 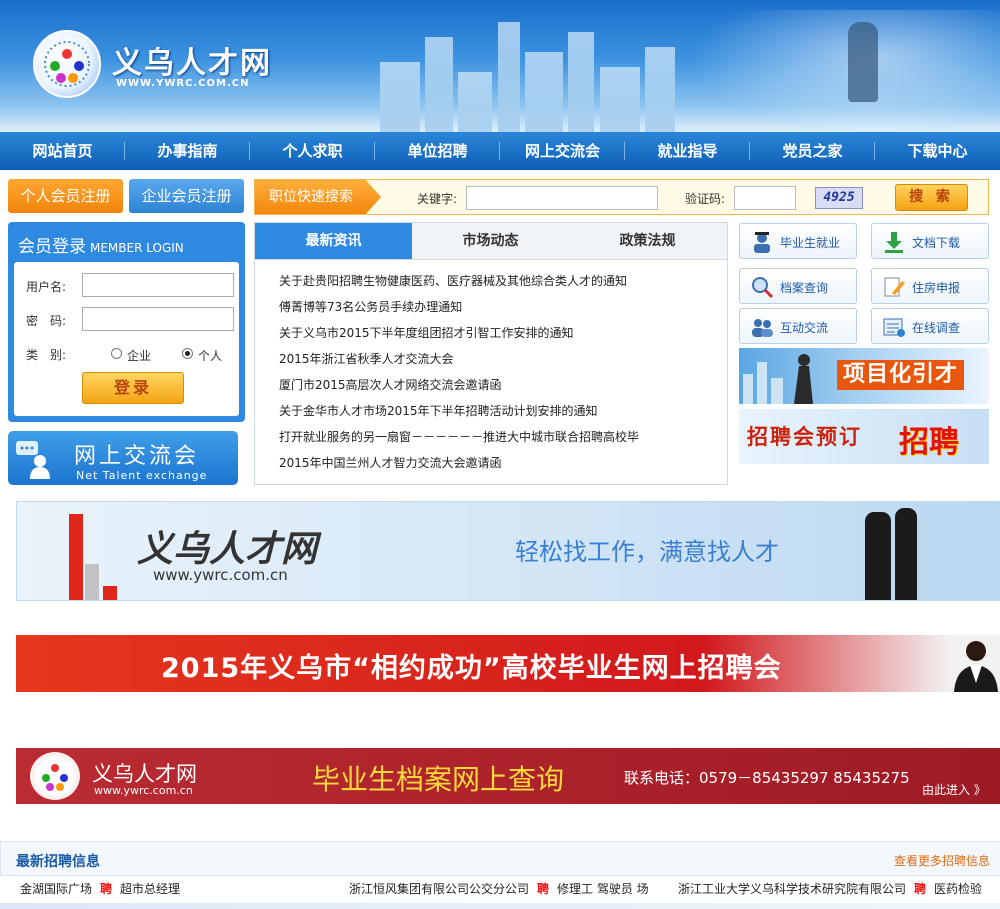 What do you see at coordinates (36, 459) in the screenshot?
I see `chat-people-icon` at bounding box center [36, 459].